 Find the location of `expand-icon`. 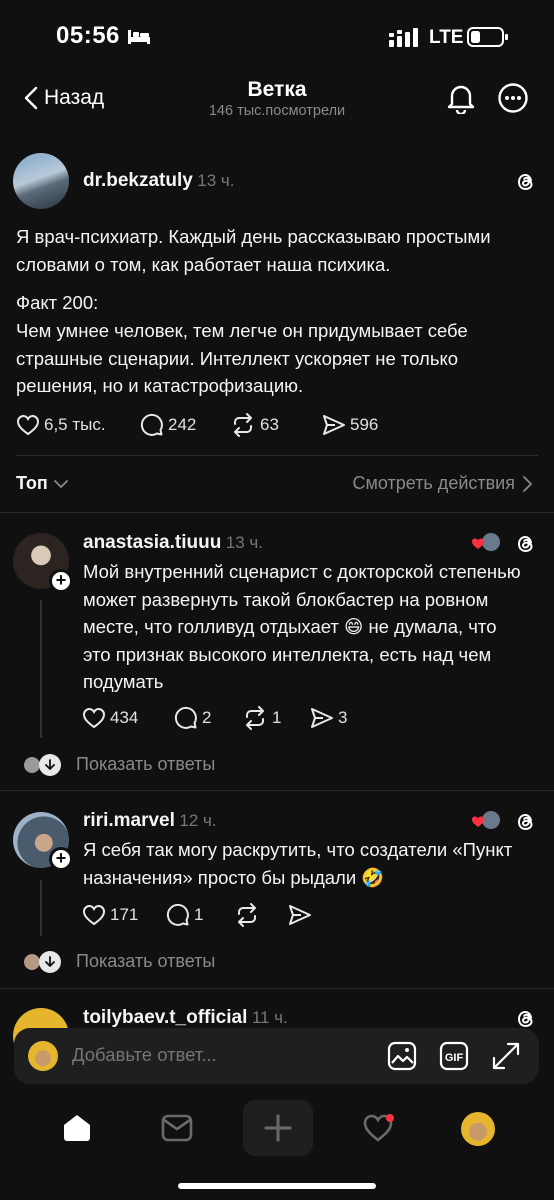

expand-icon is located at coordinates (506, 1056).